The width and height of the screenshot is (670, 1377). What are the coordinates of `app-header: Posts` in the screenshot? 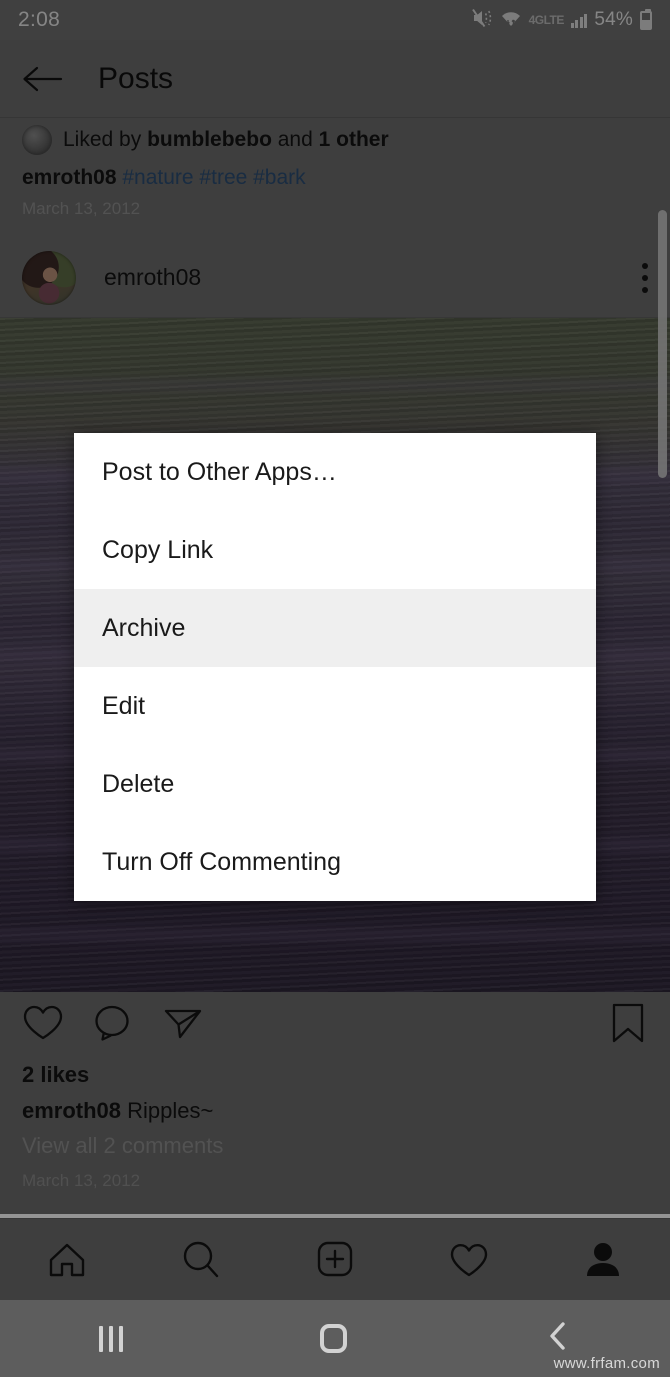 It's located at (335, 79).